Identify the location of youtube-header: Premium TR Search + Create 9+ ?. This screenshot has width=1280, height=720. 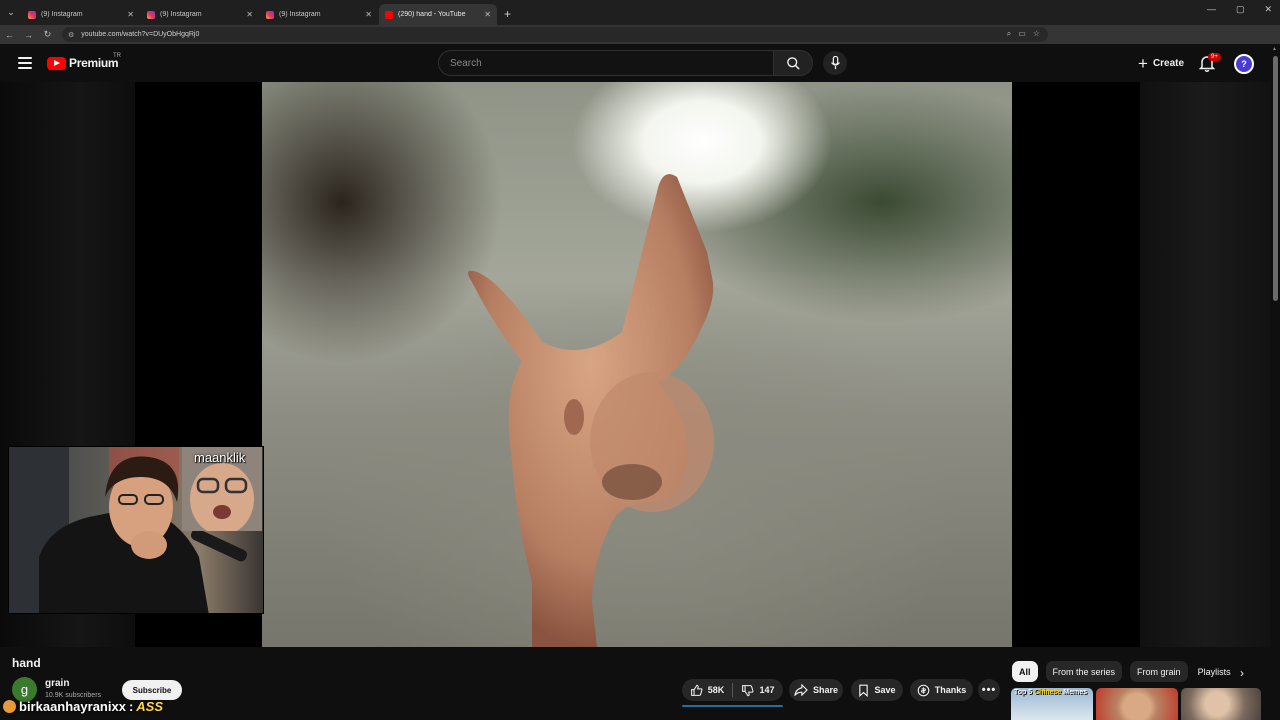
(640, 63).